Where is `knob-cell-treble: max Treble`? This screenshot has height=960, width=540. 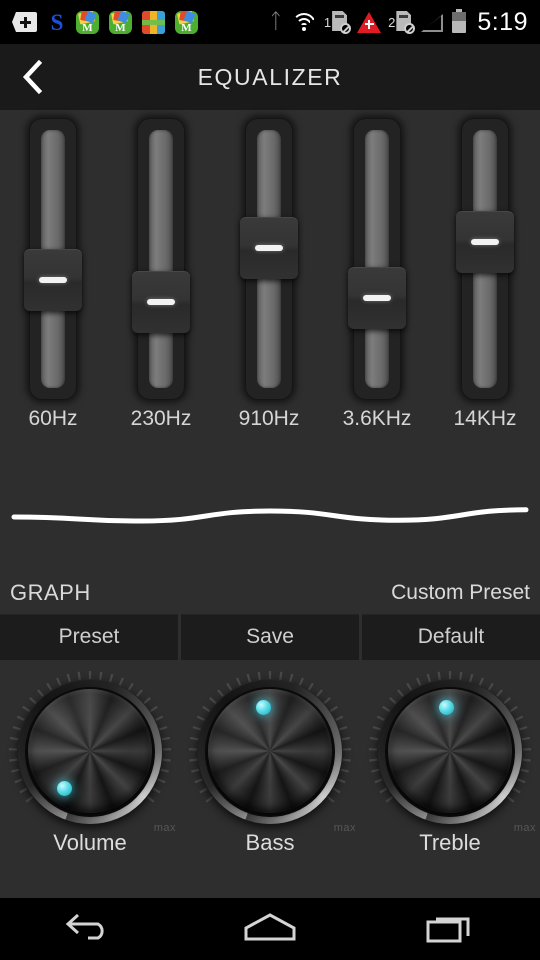 knob-cell-treble: max Treble is located at coordinates (450, 758).